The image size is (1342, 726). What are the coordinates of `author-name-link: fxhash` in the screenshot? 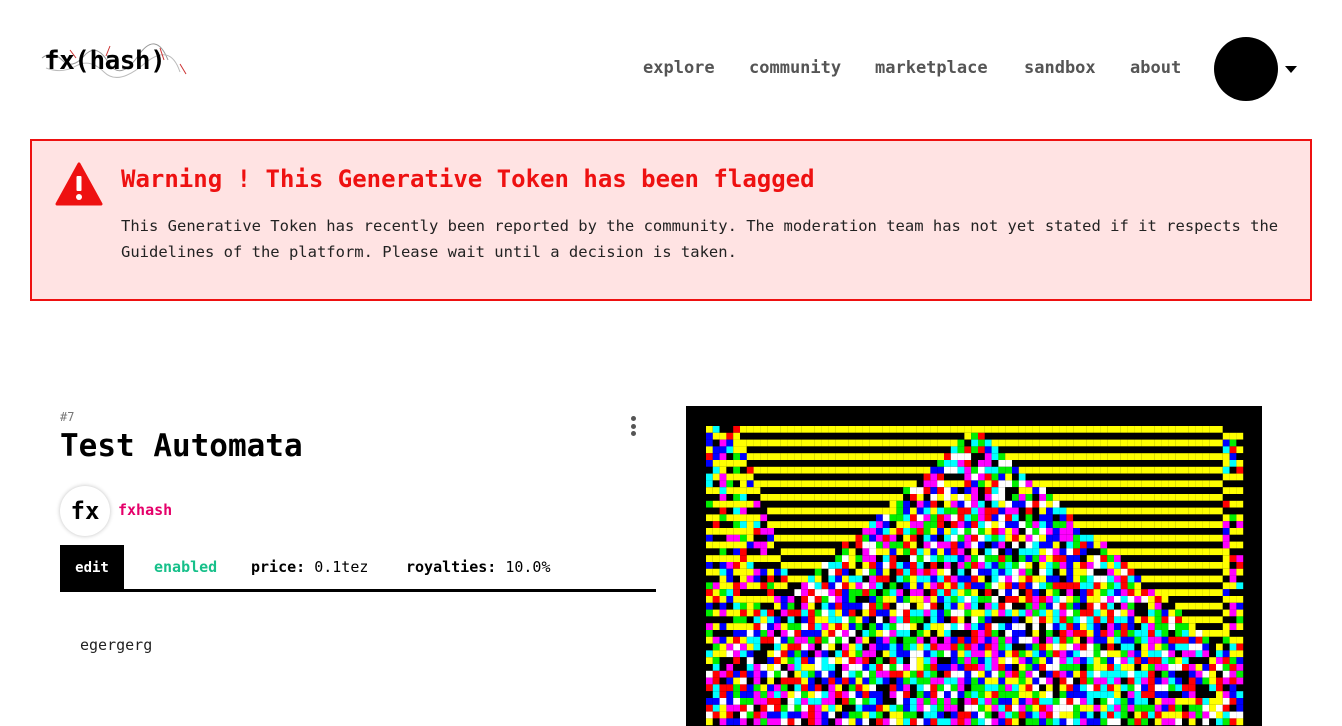 It's located at (145, 510).